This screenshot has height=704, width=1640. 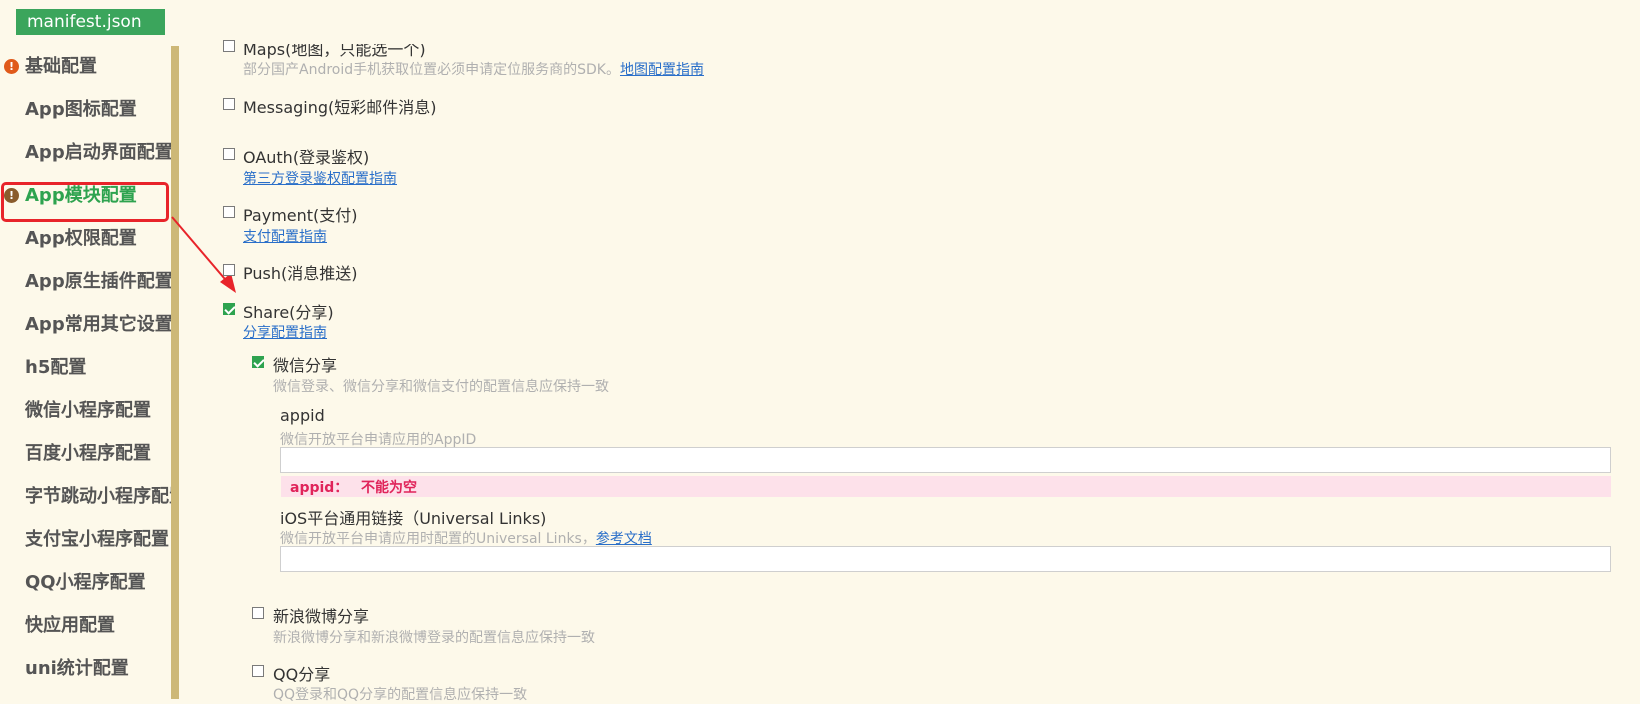 I want to click on sina-share-label: 新浪微博分享, so click(x=321, y=616).